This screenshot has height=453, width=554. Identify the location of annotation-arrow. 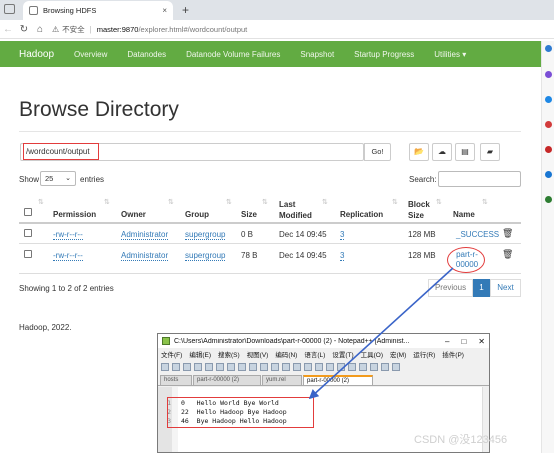
(381, 333).